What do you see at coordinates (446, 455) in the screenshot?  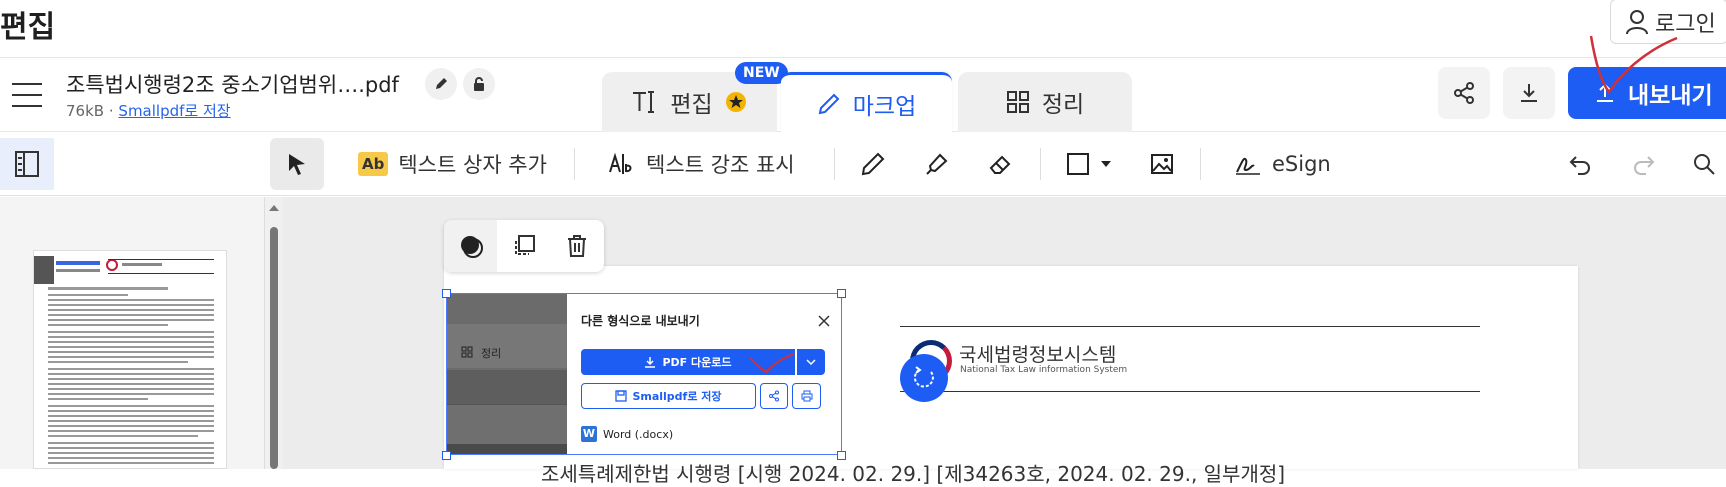 I see `resize-handle-bottom-left` at bounding box center [446, 455].